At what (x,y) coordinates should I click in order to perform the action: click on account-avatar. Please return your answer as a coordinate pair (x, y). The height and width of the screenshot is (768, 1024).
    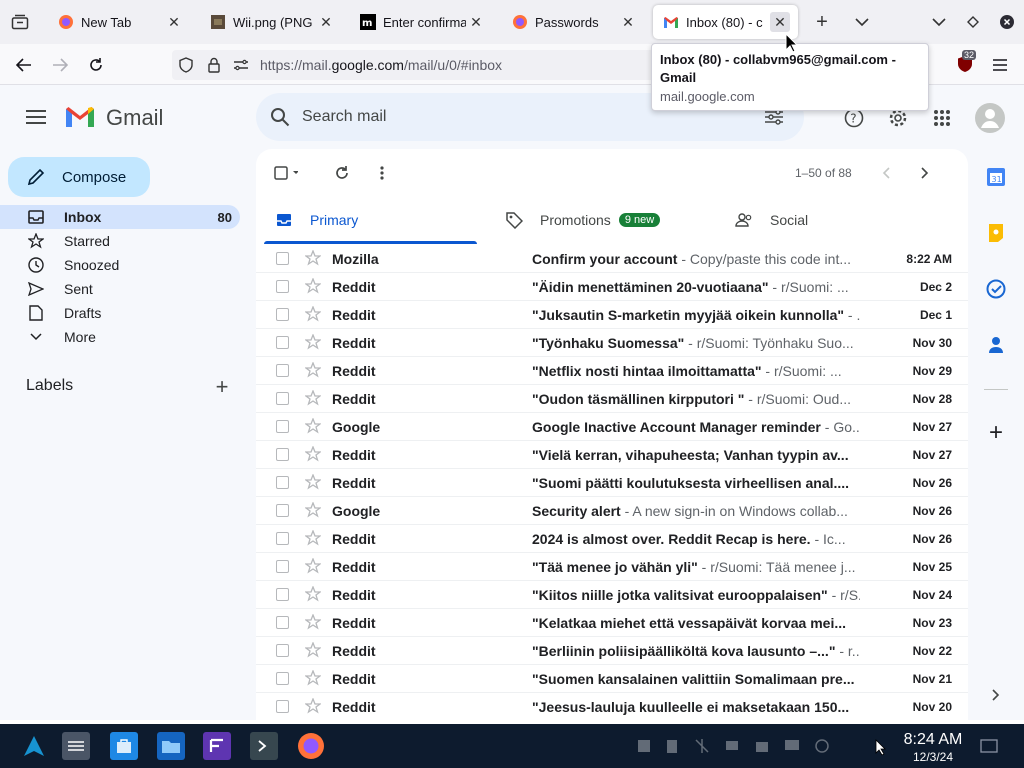
    Looking at the image, I should click on (990, 118).